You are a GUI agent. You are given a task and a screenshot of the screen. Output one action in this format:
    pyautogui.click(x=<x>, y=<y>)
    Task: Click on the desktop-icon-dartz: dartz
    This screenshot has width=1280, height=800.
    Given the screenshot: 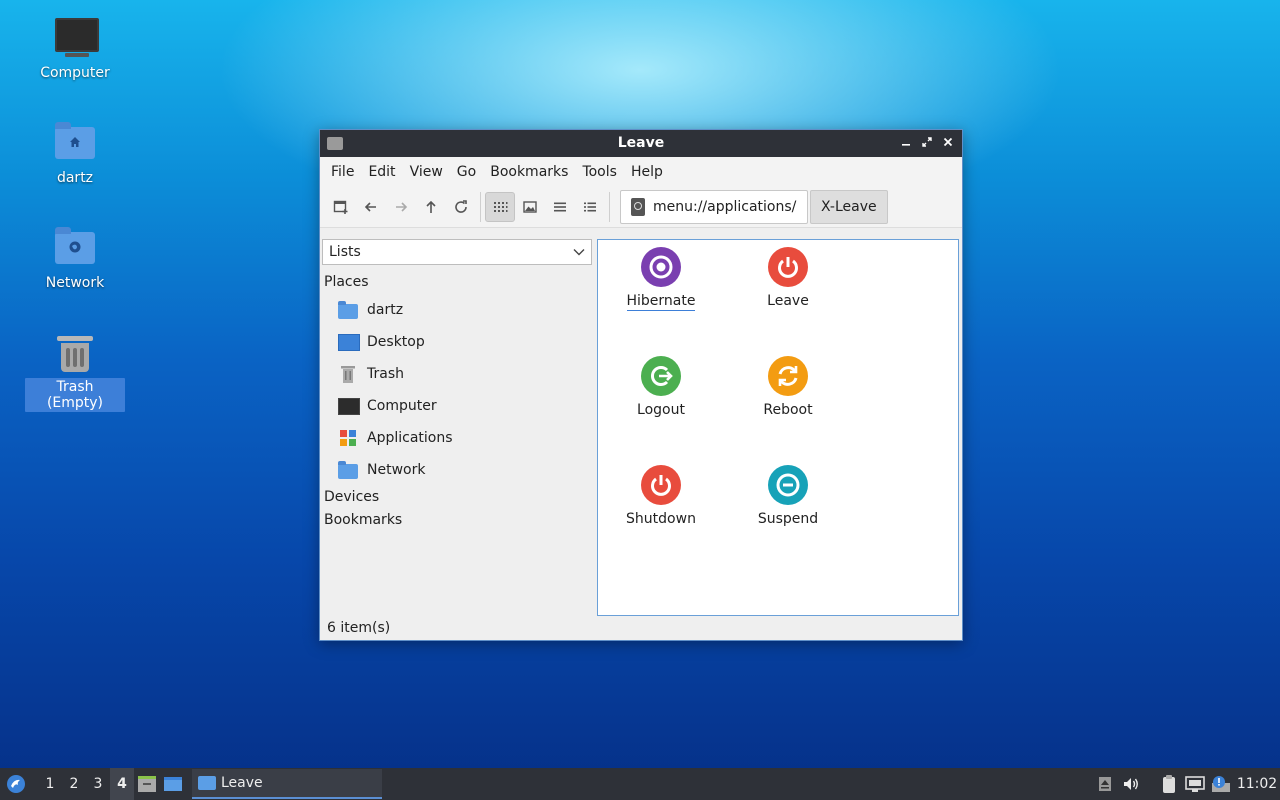 What is the action you would take?
    pyautogui.click(x=75, y=154)
    